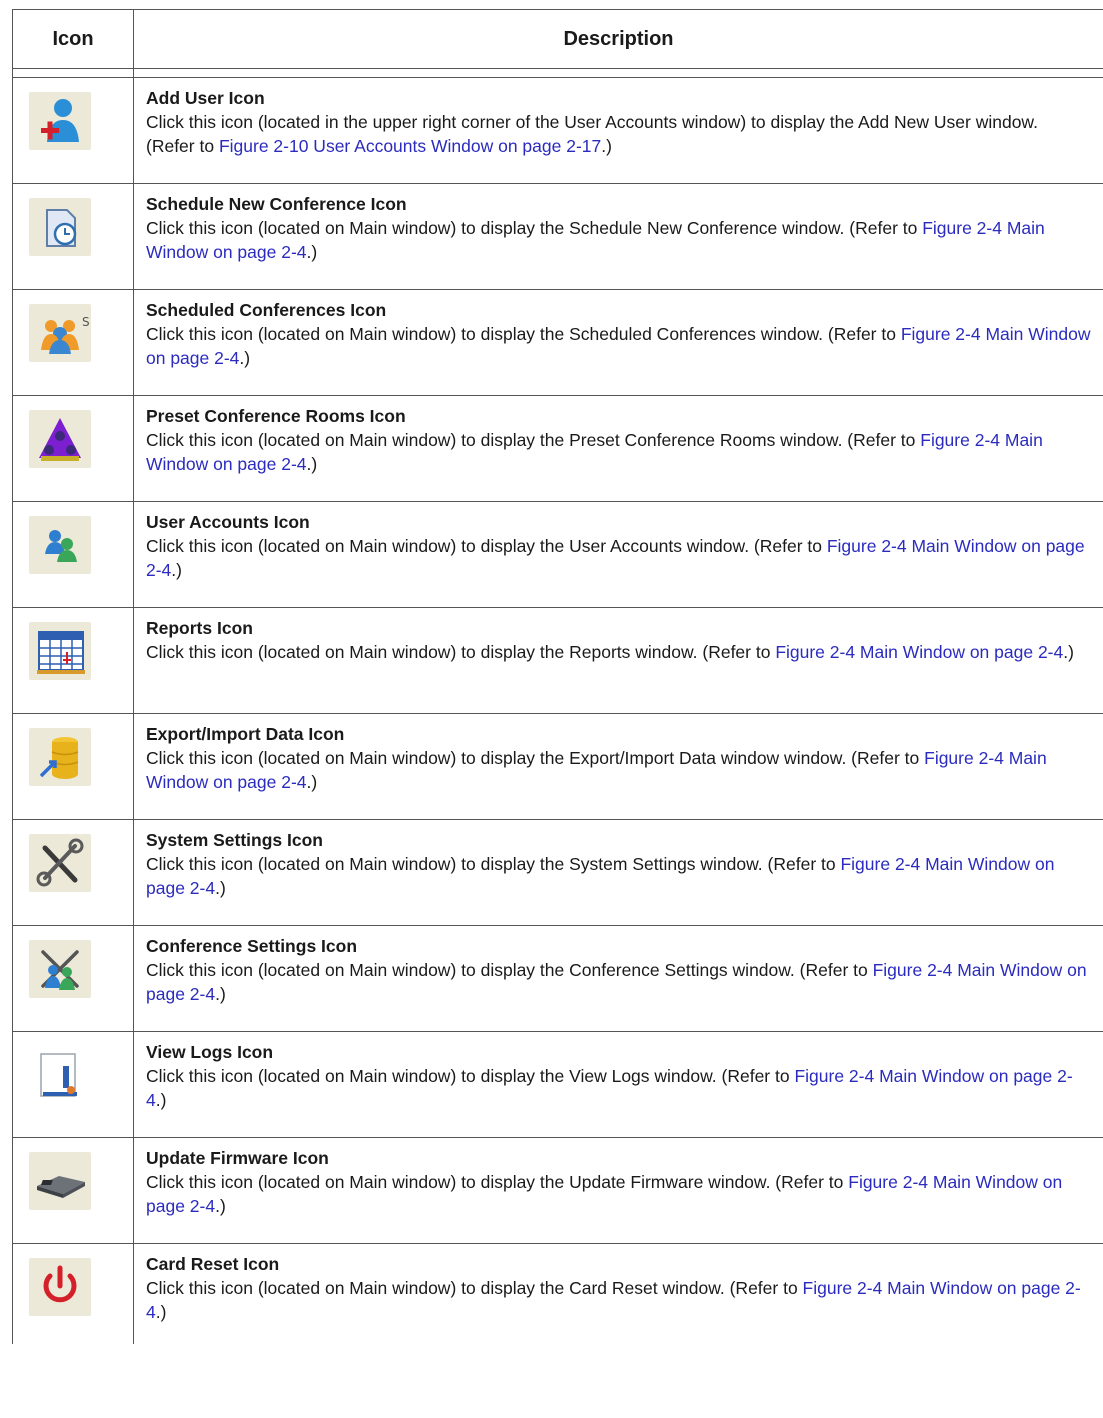 The width and height of the screenshot is (1103, 1418). What do you see at coordinates (237, 1158) in the screenshot?
I see `row-title: Update Firmware Icon` at bounding box center [237, 1158].